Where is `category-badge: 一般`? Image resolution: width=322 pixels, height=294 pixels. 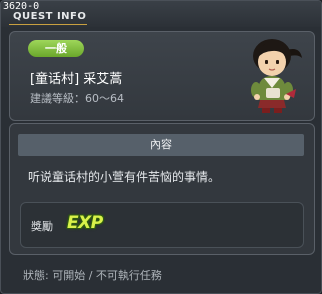
category-badge: 一般 is located at coordinates (56, 48).